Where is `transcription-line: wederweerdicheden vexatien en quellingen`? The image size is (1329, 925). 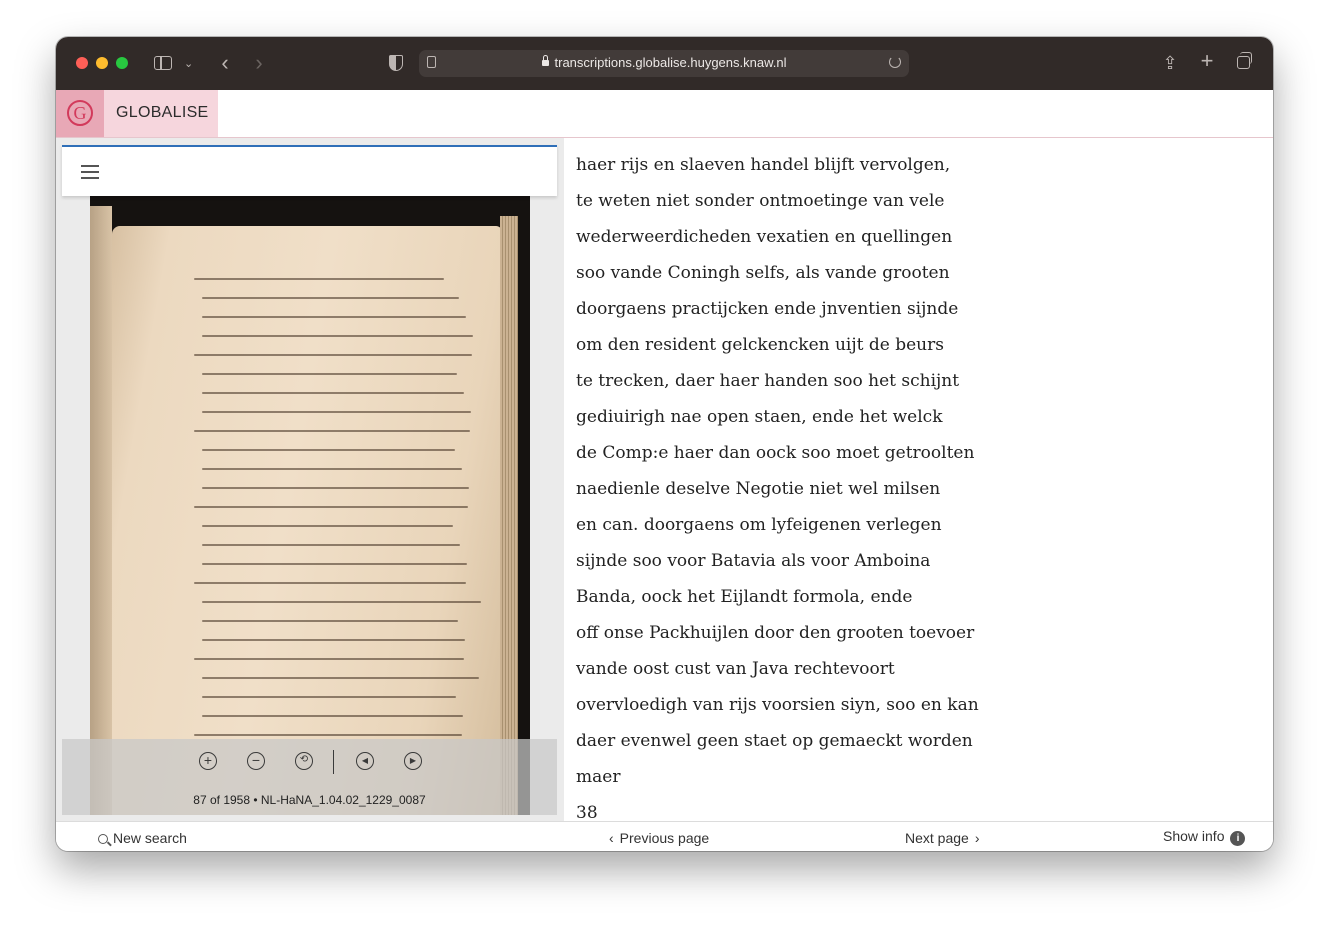 transcription-line: wederweerdicheden vexatien en quellingen is located at coordinates (764, 237).